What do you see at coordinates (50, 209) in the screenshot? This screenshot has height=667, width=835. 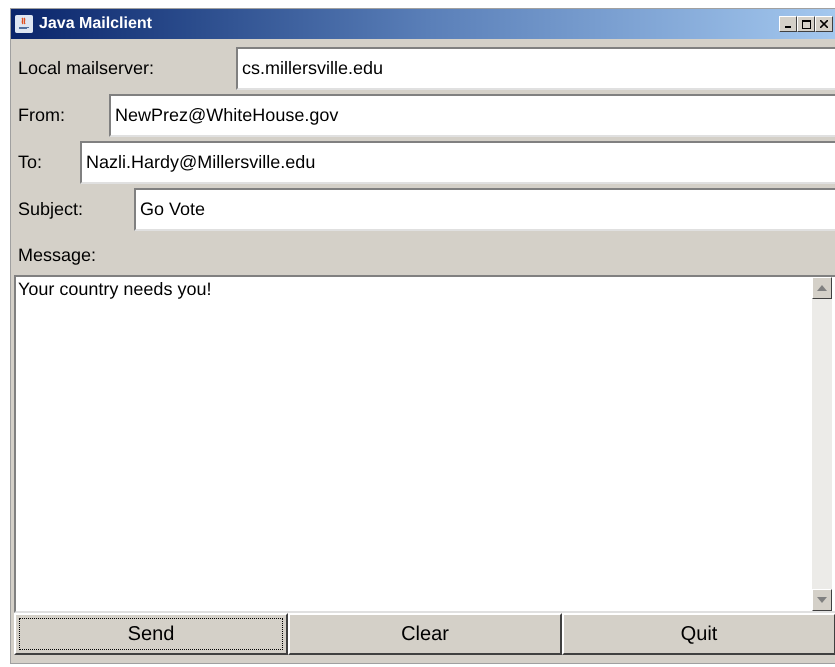 I see `field-label: Subject:` at bounding box center [50, 209].